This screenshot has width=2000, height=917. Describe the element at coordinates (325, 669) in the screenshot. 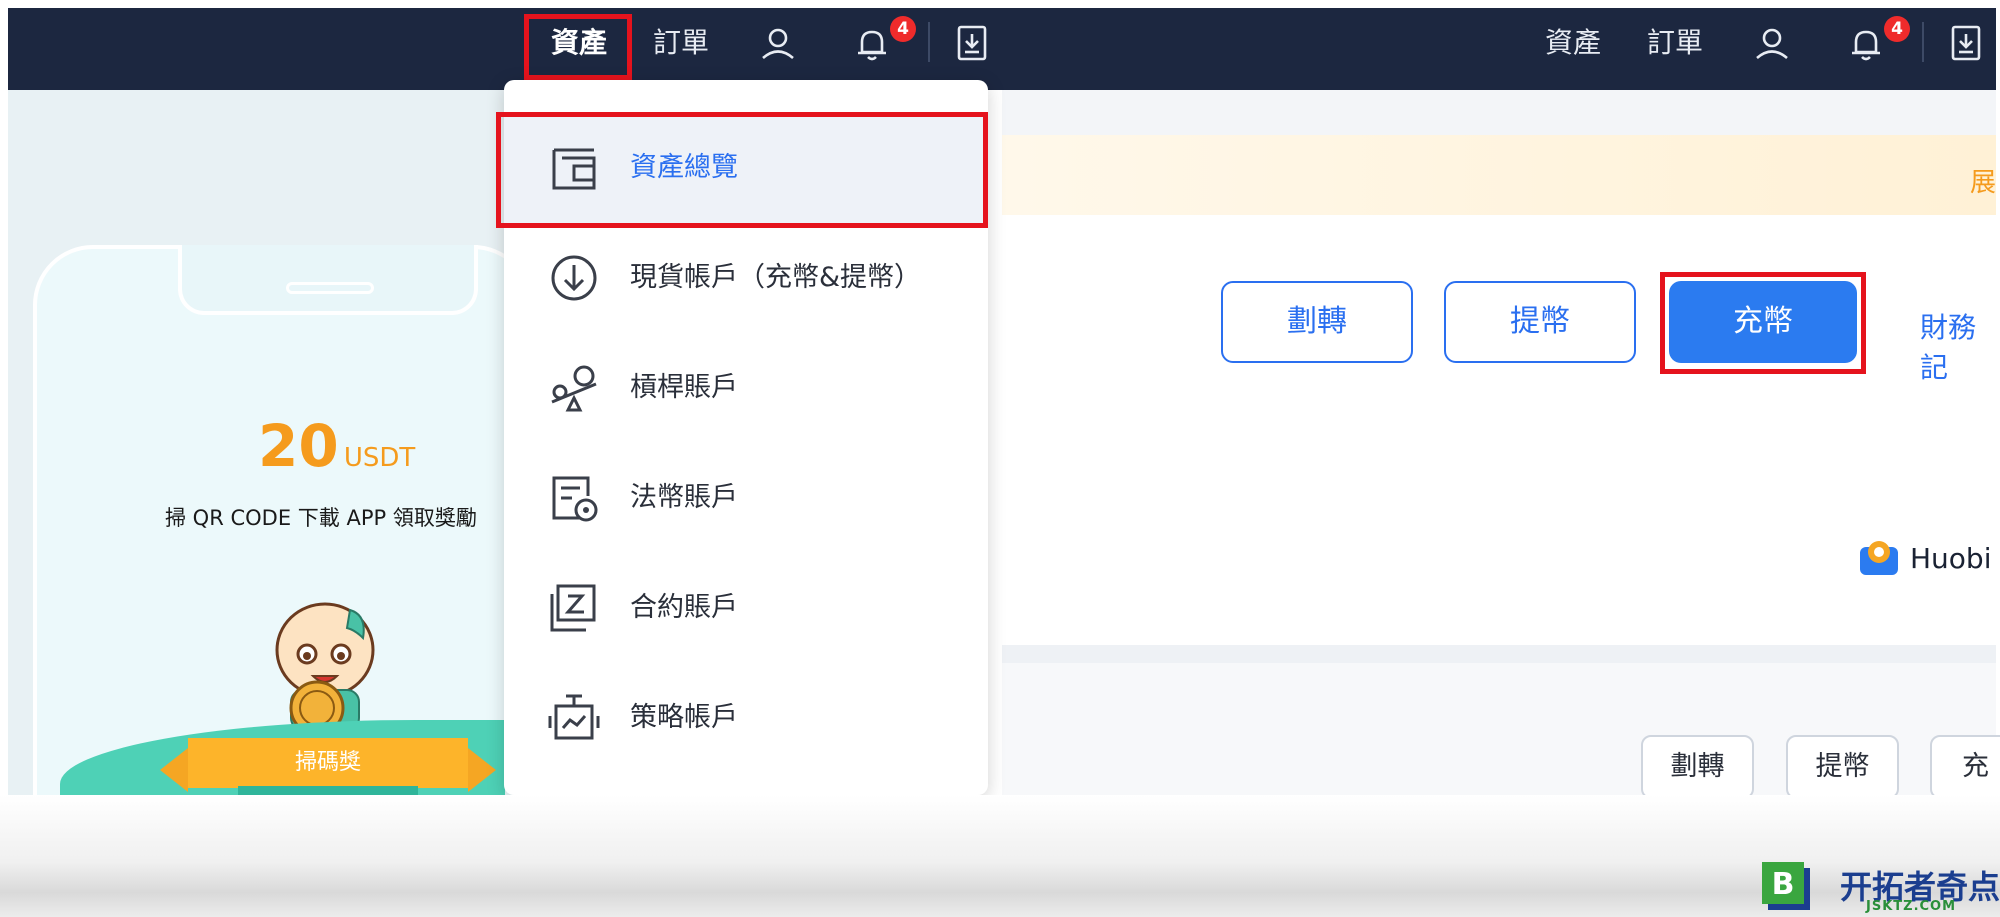

I see `mascot-icon` at that location.